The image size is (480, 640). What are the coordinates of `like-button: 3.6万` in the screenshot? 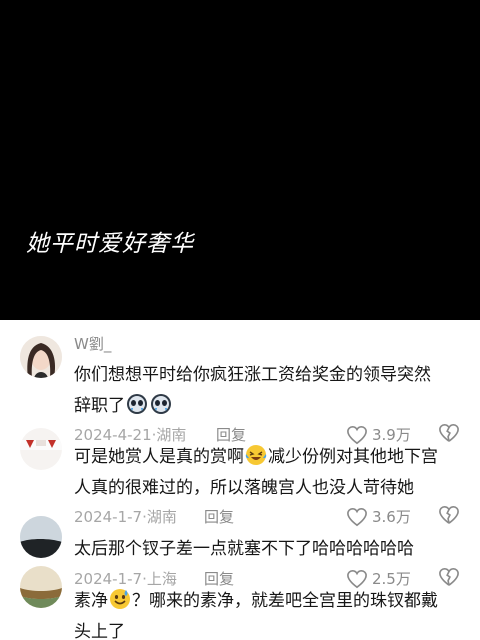 It's located at (378, 516).